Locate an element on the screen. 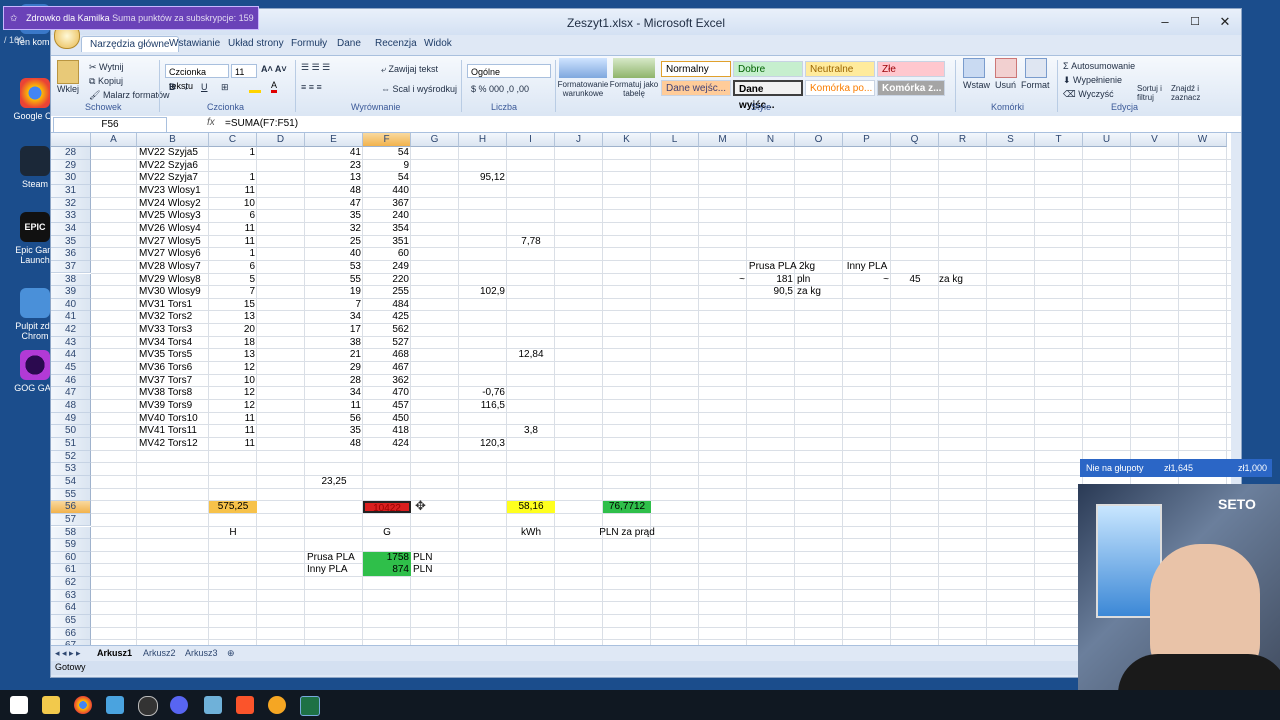  cell-label: Inny PLA is located at coordinates (867, 267).